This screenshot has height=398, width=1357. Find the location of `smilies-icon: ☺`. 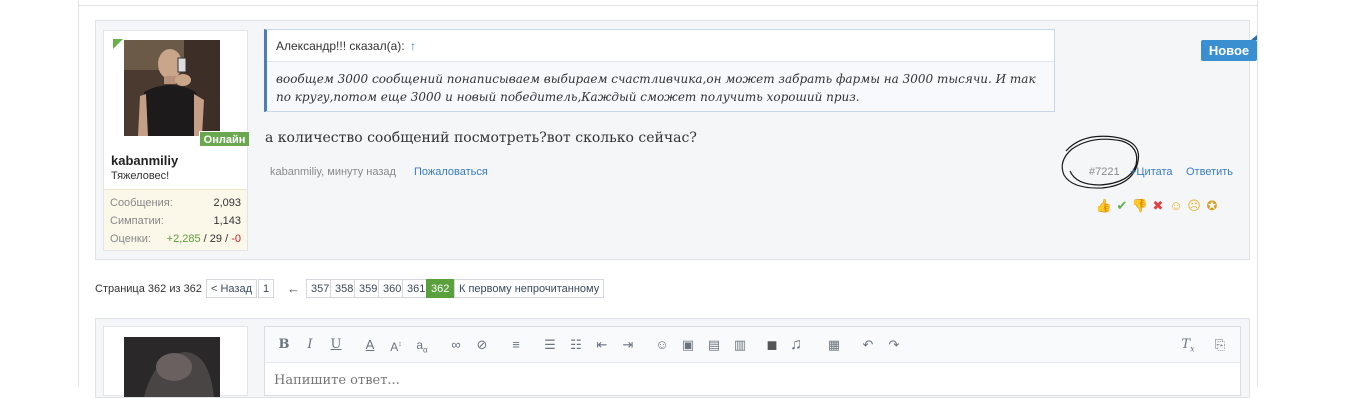

smilies-icon: ☺ is located at coordinates (662, 345).